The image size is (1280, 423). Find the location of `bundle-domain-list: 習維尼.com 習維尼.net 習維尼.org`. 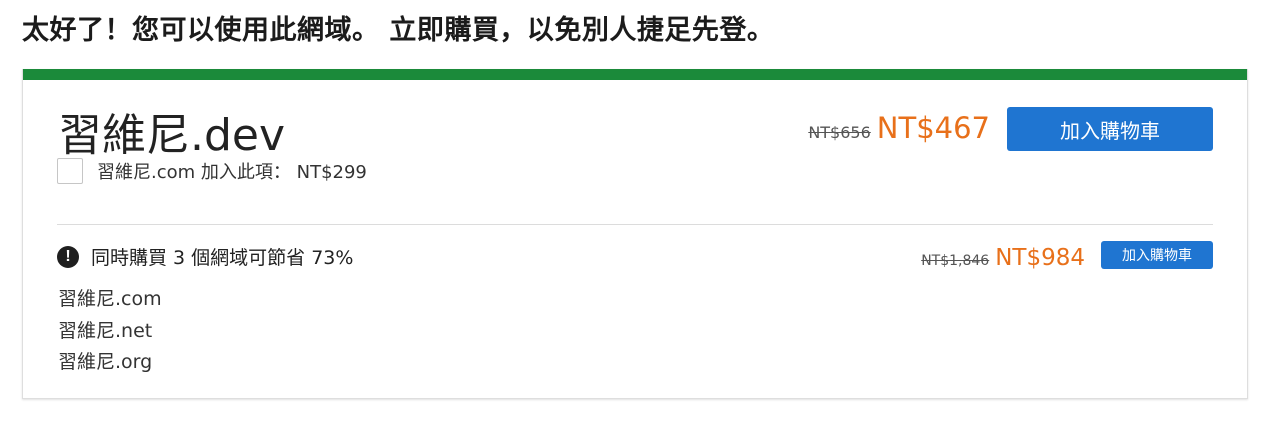

bundle-domain-list: 習維尼.com 習維尼.net 習維尼.org is located at coordinates (110, 331).